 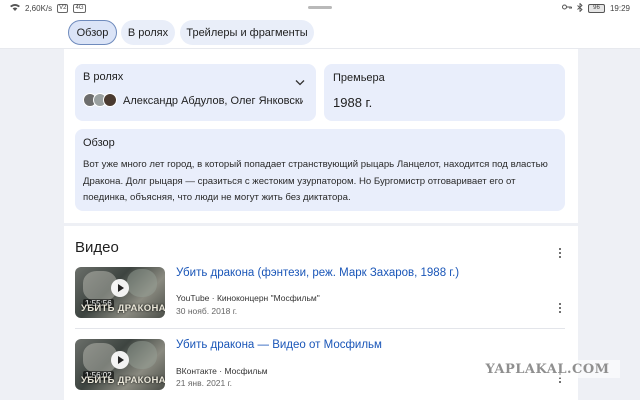 I want to click on tab-bar: Обзор В ролях Трейлеры и фрагменты, so click(x=320, y=32).